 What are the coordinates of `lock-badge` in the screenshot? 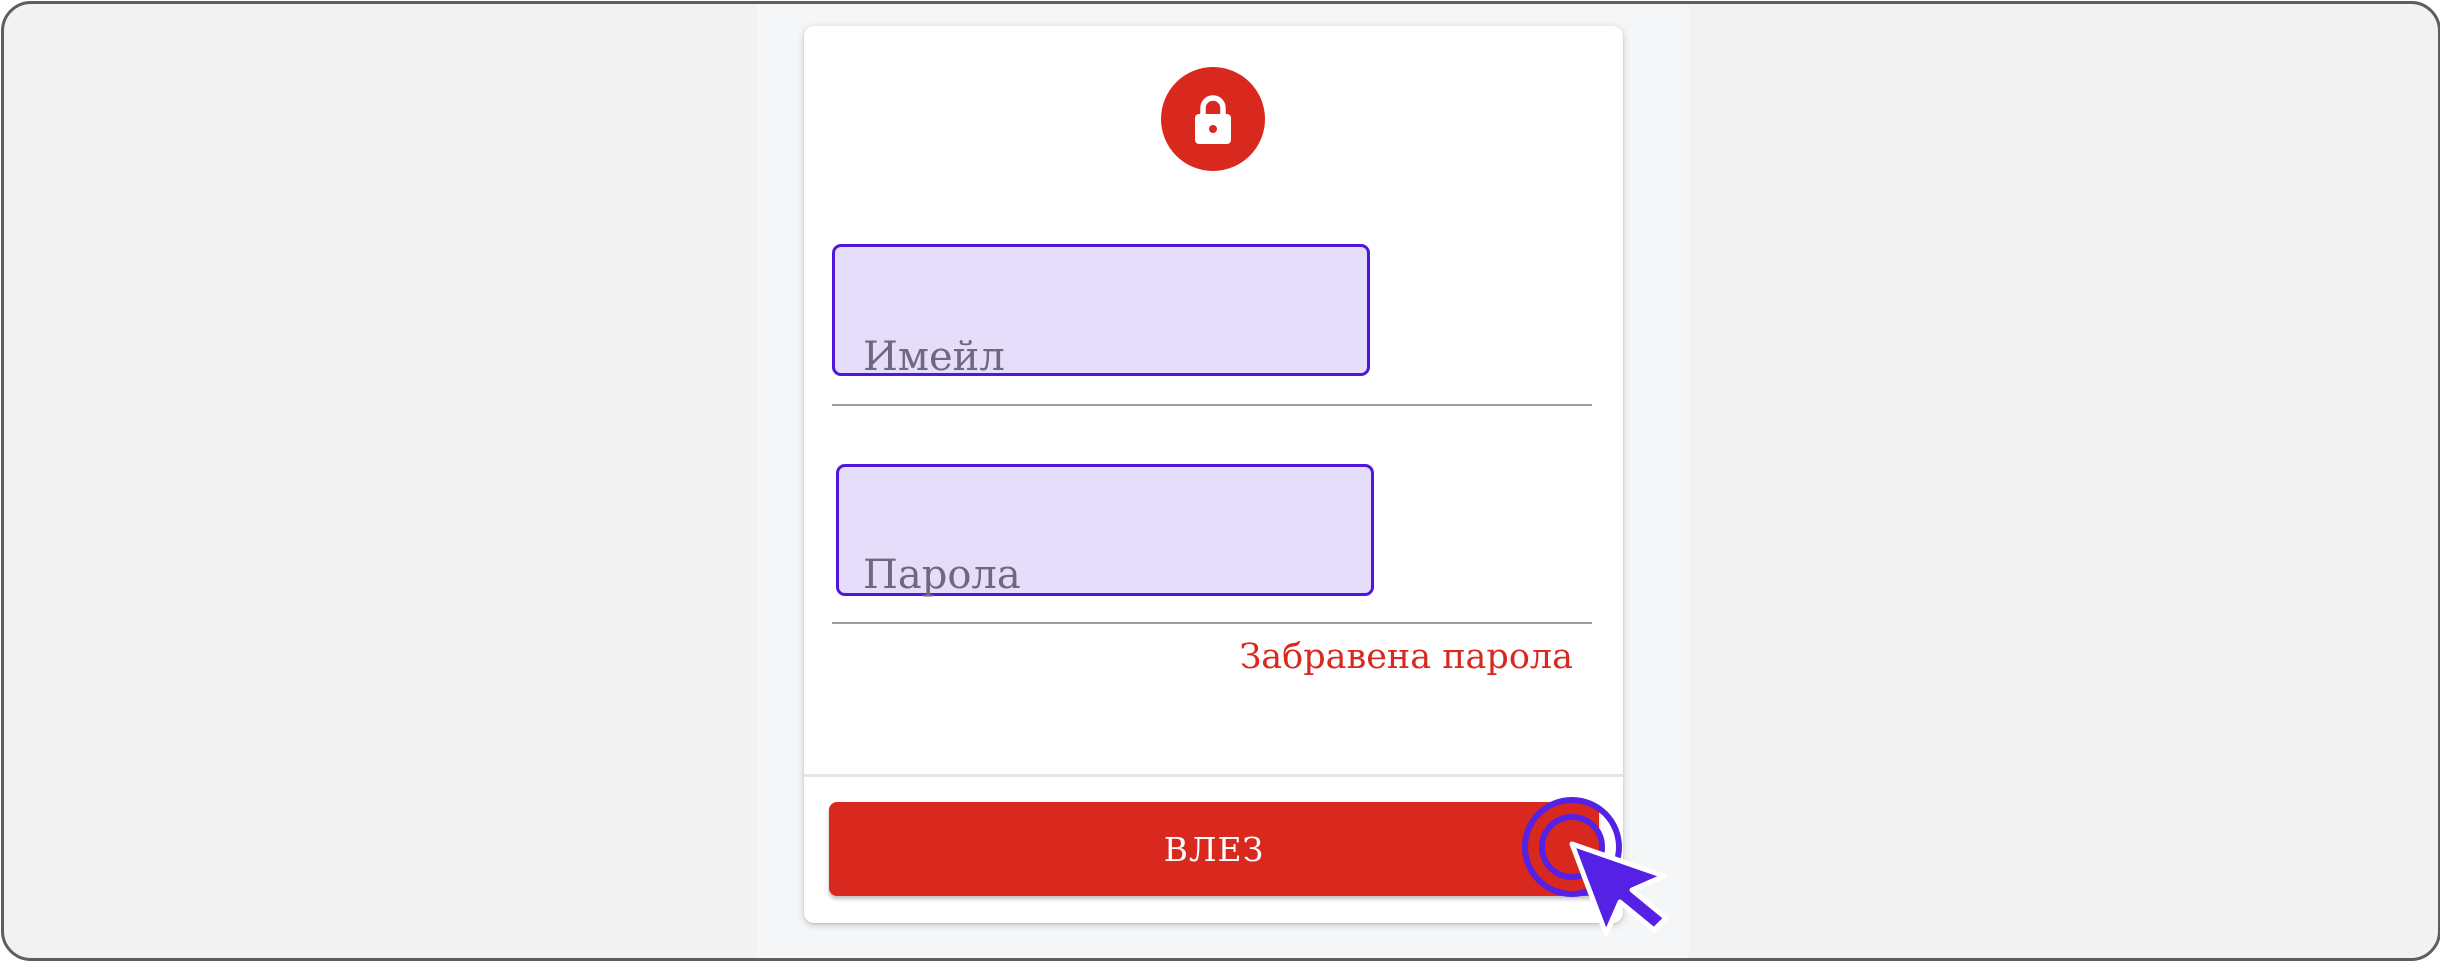 It's located at (1213, 119).